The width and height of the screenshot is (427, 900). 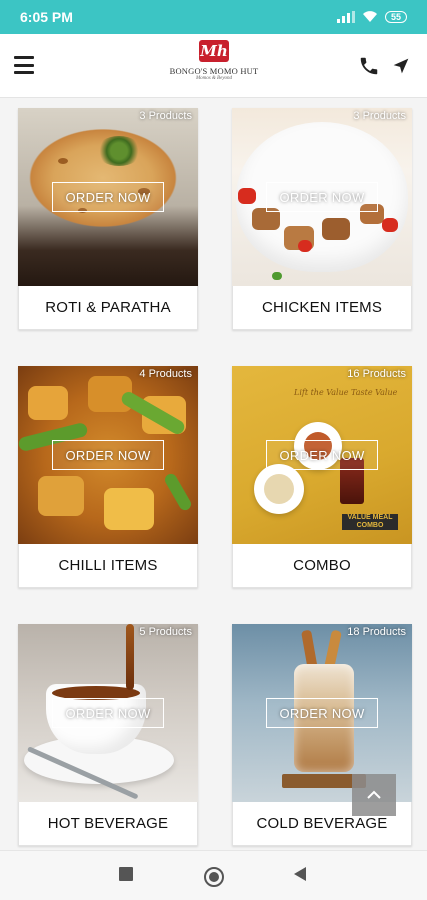 I want to click on app-header: Mh BONGO'S MOMO HUT Momos & Beyond, so click(x=213, y=66).